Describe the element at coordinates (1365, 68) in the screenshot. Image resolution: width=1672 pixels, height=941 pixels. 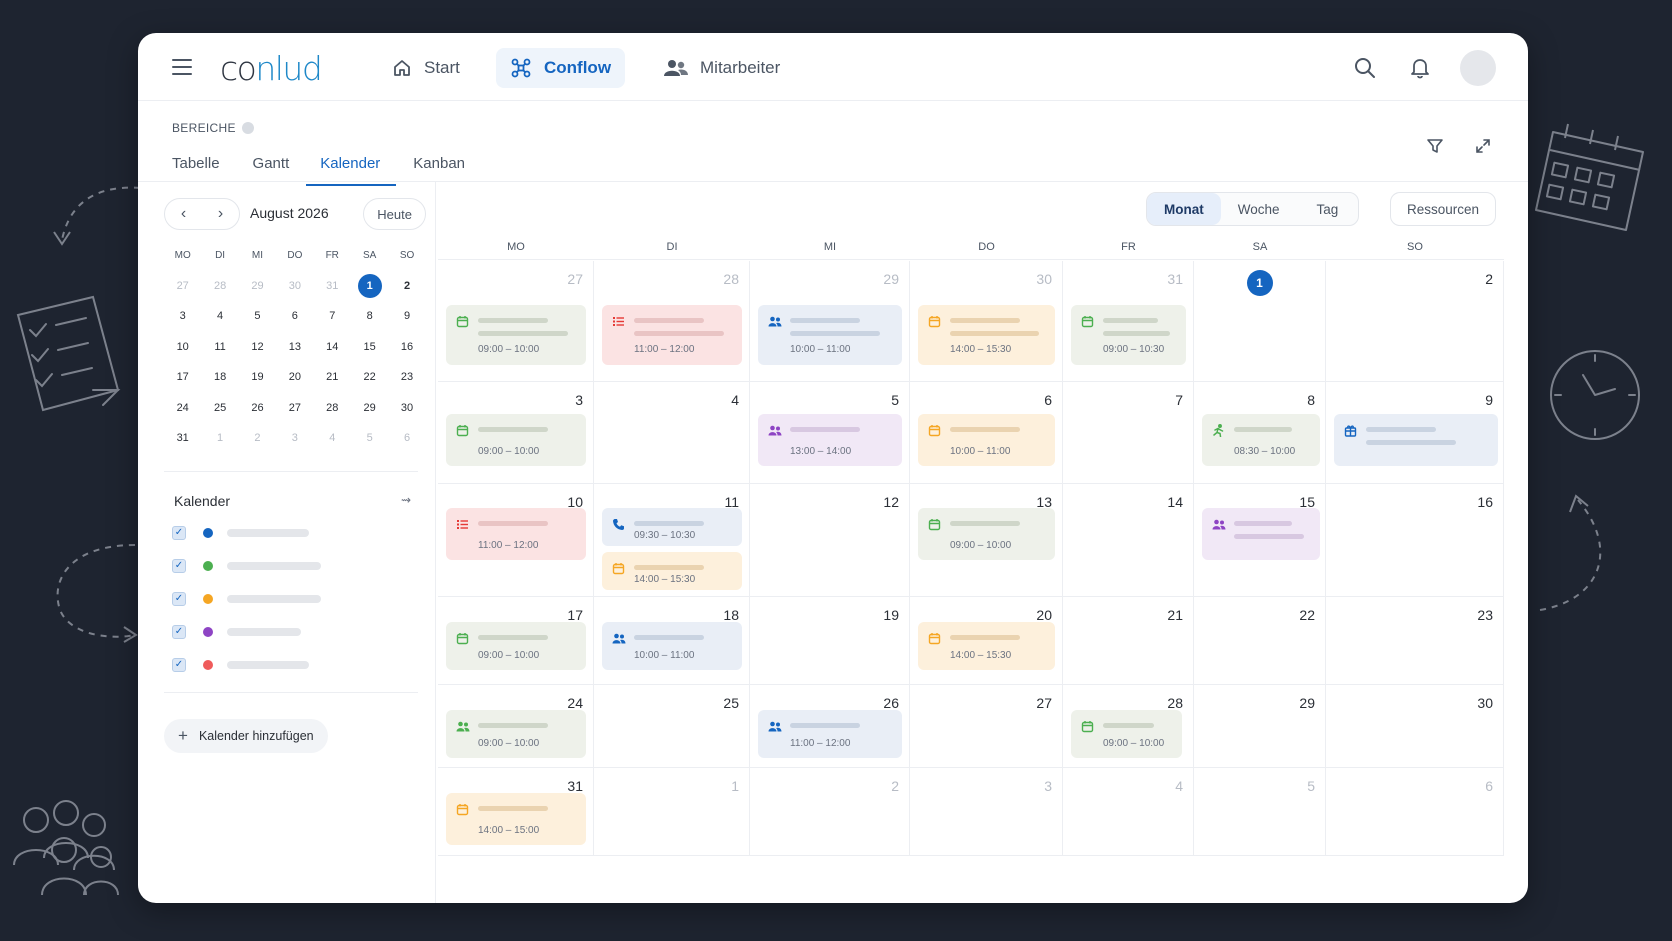
I see `search-icon` at that location.